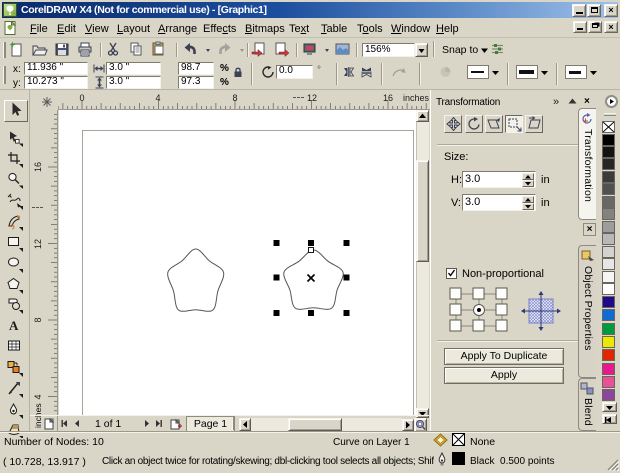 This screenshot has width=620, height=473. I want to click on svg-text: A, so click(14, 325).